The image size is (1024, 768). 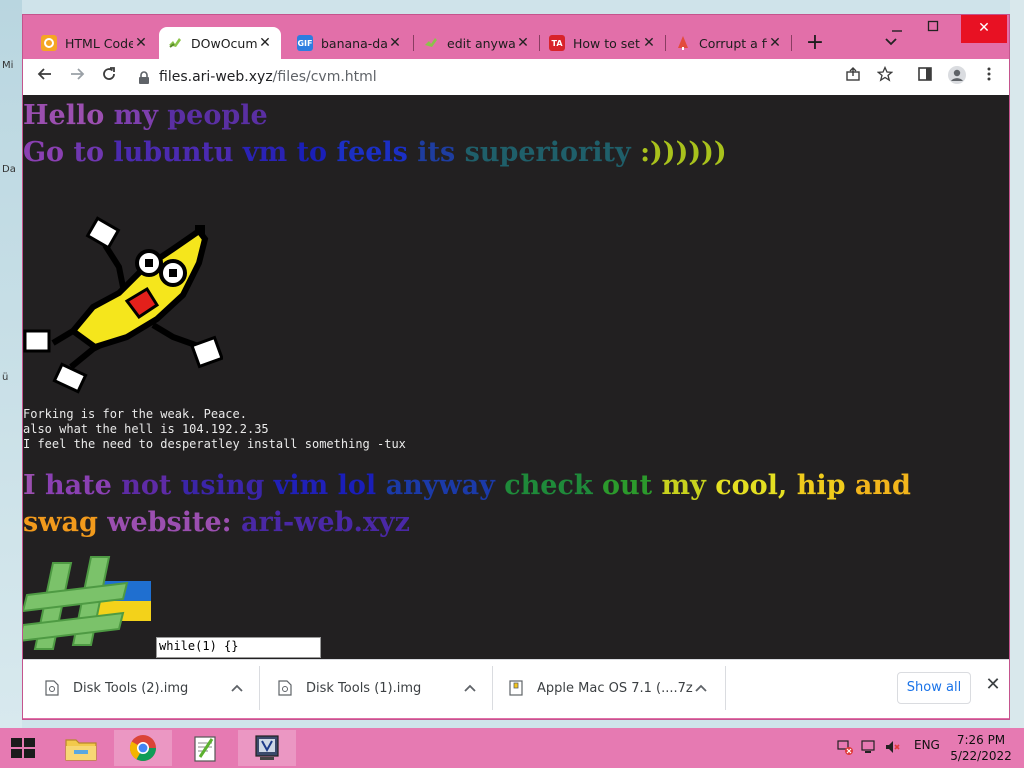 I want to click on clock-date: 5/22/2022, so click(x=981, y=756).